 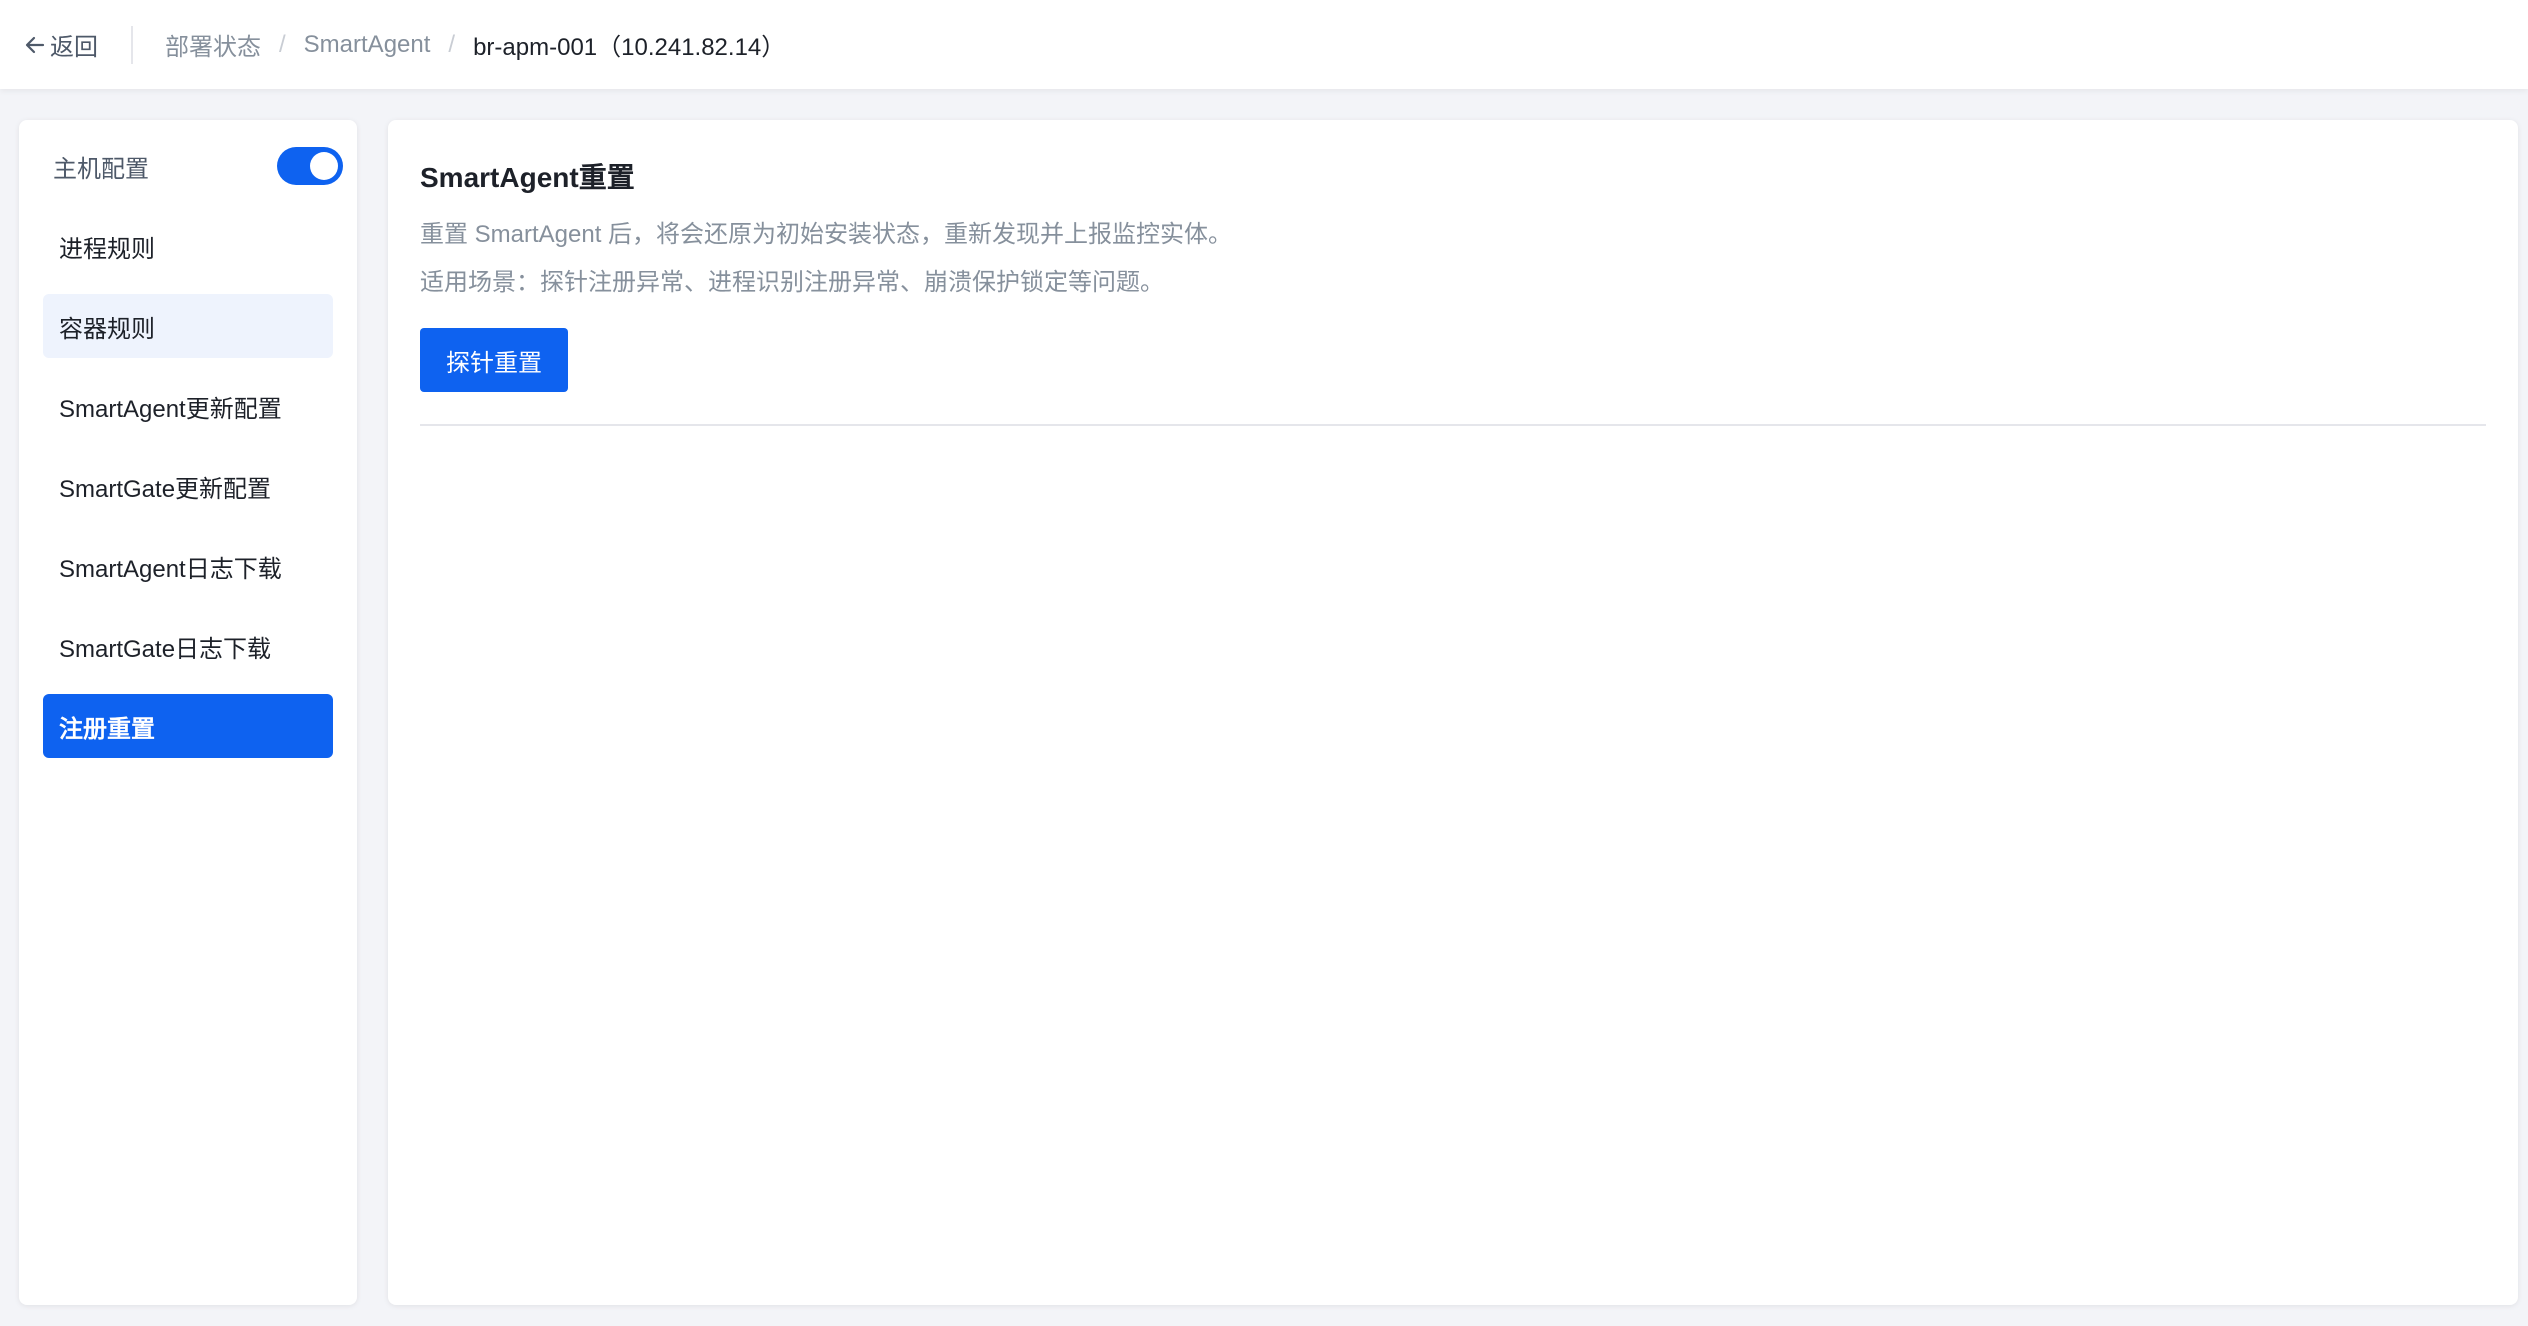 What do you see at coordinates (826, 234) in the screenshot?
I see `description-line-1: 重置 SmartAgent 后，将会还原为初始安装状态，重新发现并上报监控实体。` at bounding box center [826, 234].